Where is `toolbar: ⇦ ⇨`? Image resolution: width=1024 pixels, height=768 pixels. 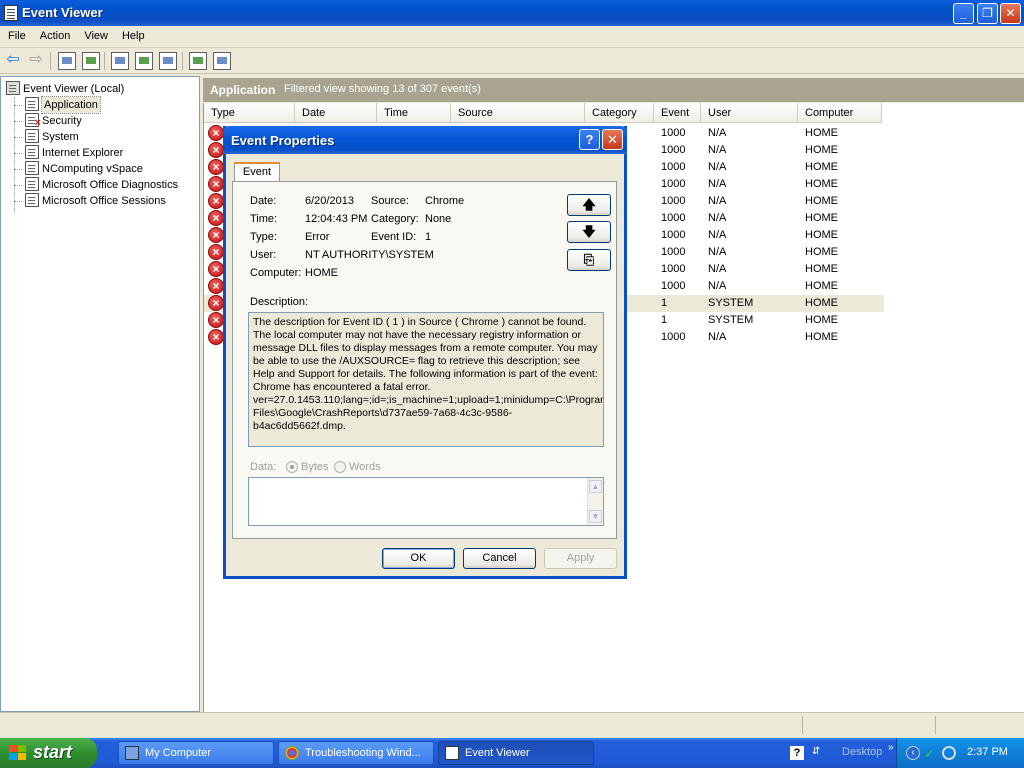 toolbar: ⇦ ⇨ is located at coordinates (512, 61).